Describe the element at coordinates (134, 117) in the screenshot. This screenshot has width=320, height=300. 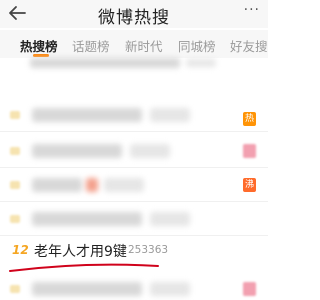
I see `list-item: 热` at that location.